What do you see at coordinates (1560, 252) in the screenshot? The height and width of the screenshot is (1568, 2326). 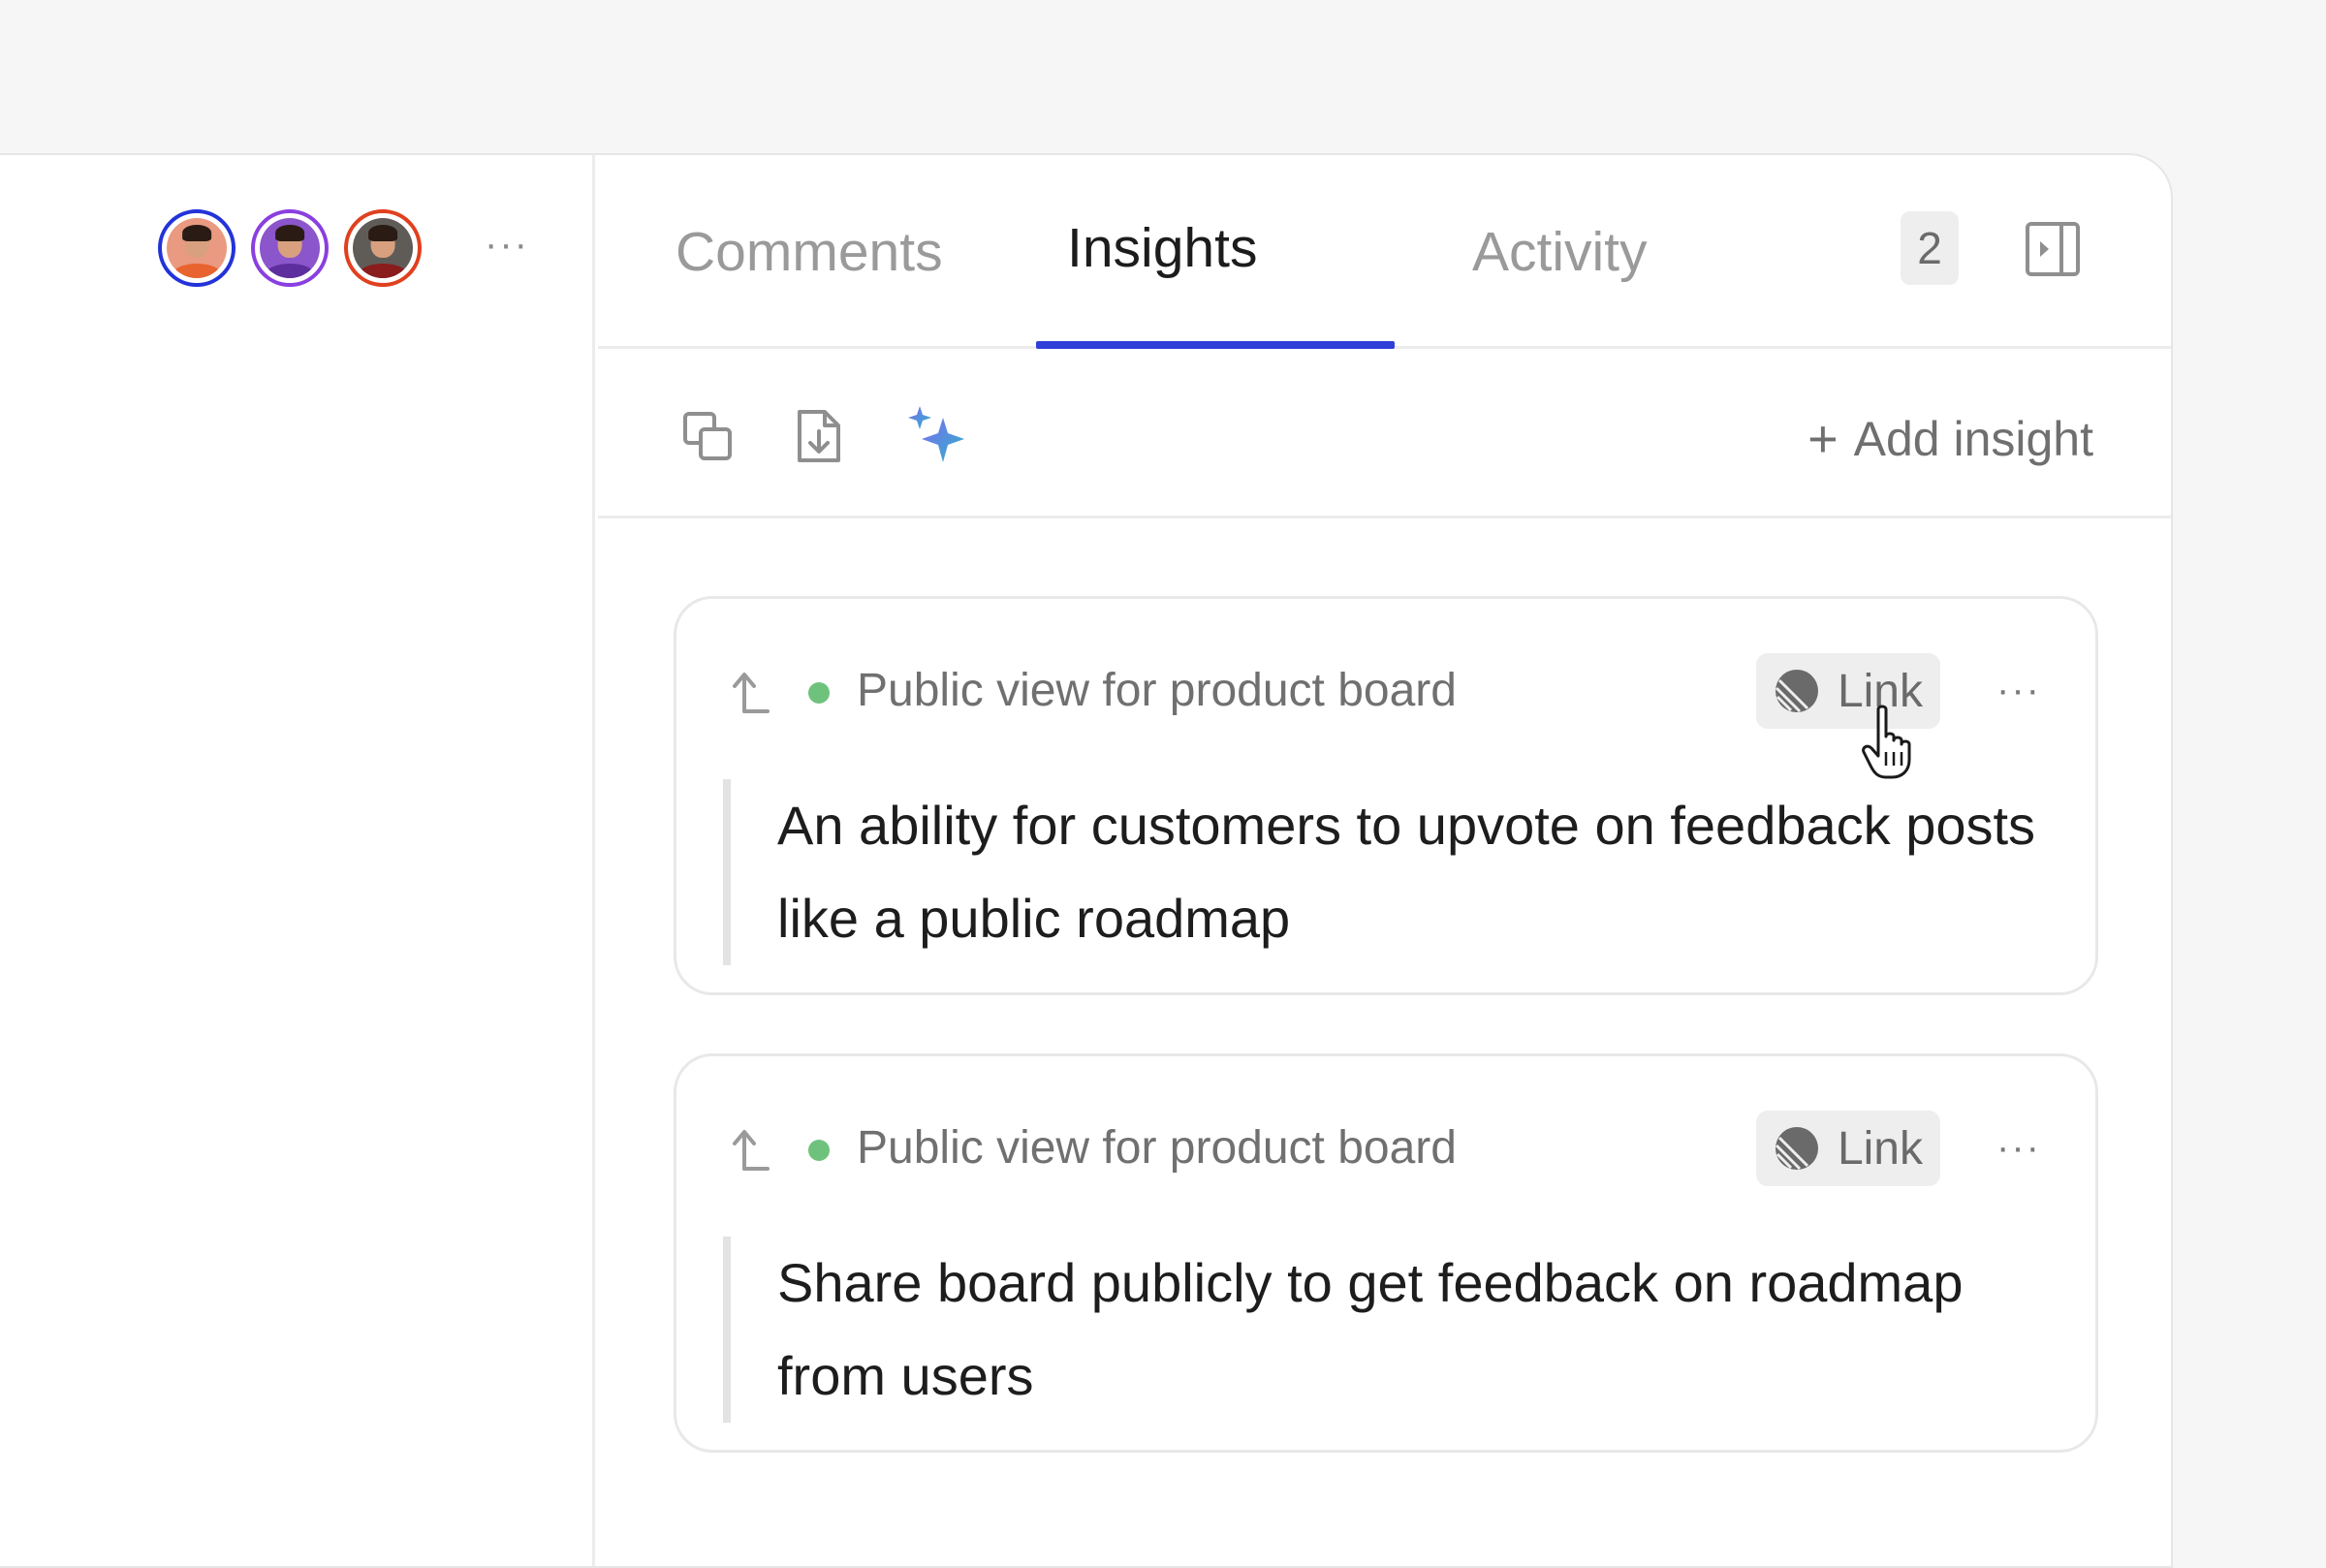 I see `tab-activity: Activity` at bounding box center [1560, 252].